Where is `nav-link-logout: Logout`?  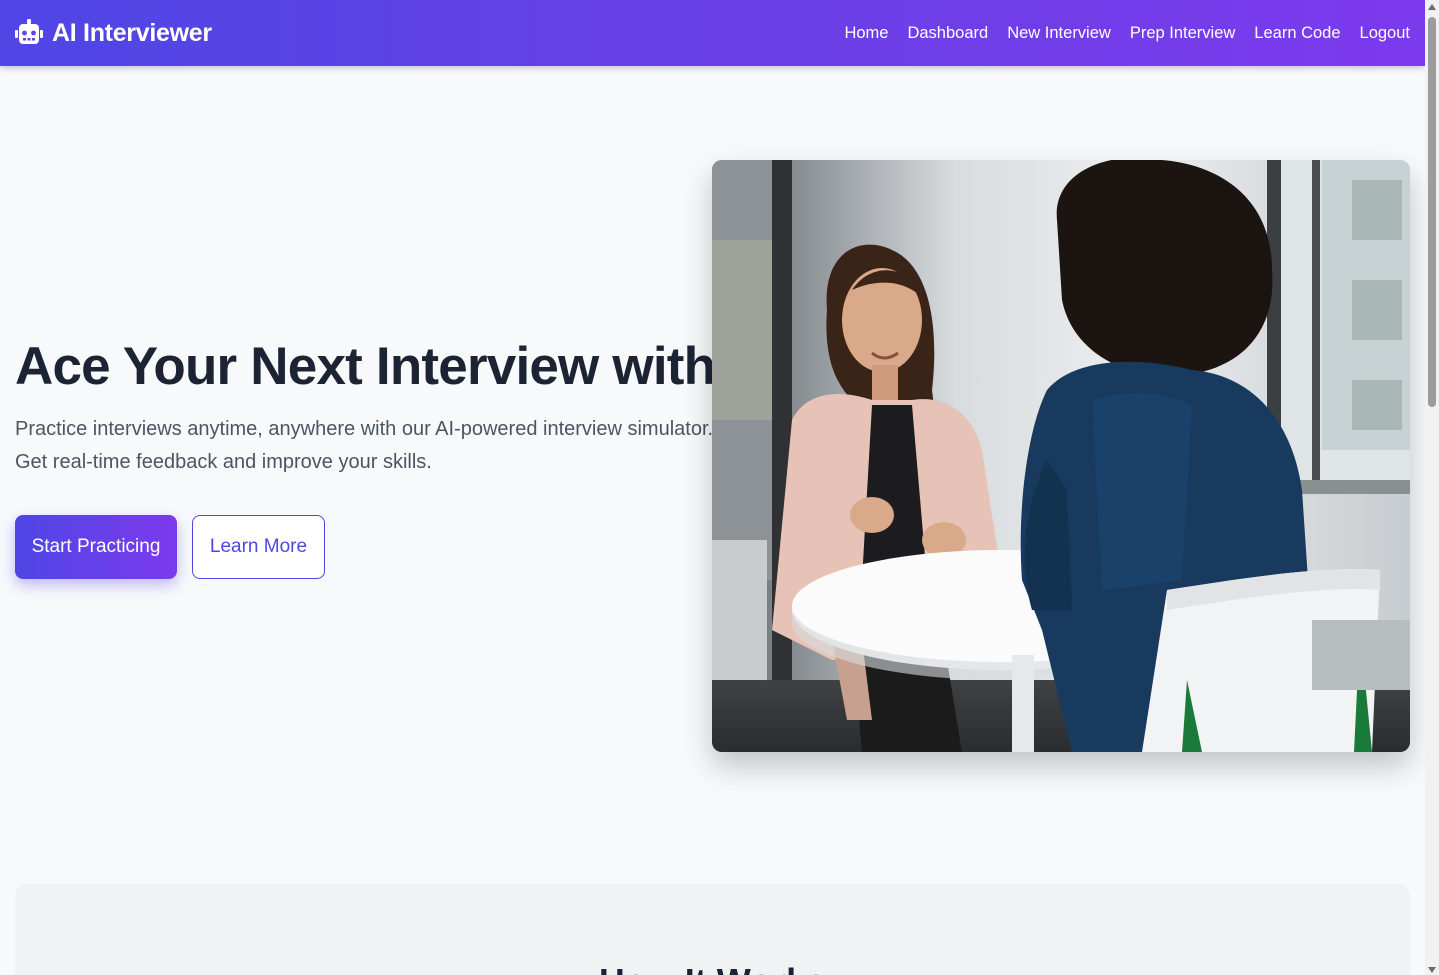
nav-link-logout: Logout is located at coordinates (1385, 33).